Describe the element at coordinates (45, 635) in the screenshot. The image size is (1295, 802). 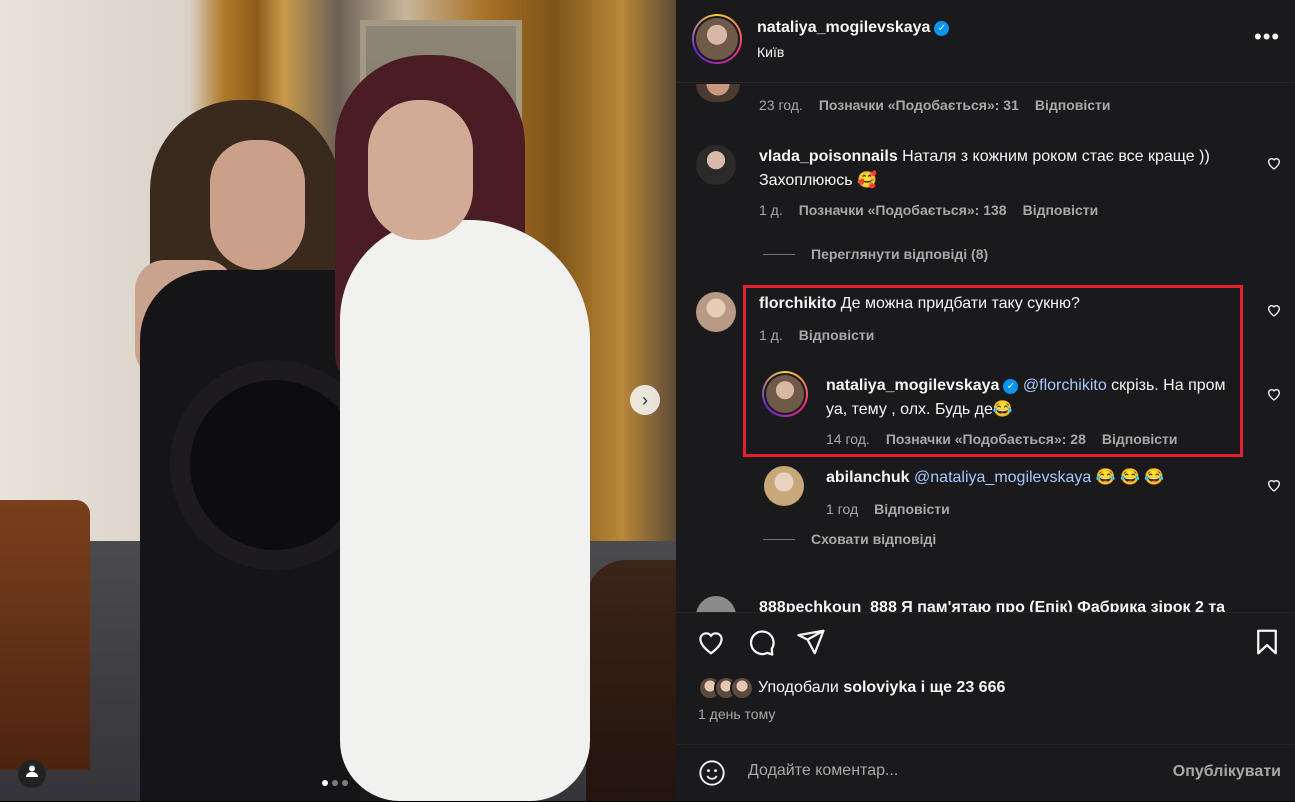
I see `photo-bg-table` at that location.